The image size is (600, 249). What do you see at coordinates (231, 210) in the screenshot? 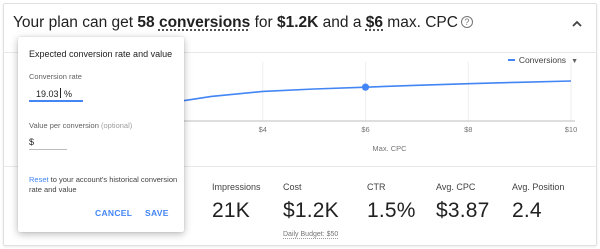
I see `metric-value: 21K` at bounding box center [231, 210].